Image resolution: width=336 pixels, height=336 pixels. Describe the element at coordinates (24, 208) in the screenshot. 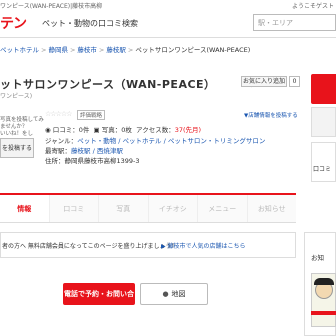

I see `tab-info: 情報` at that location.